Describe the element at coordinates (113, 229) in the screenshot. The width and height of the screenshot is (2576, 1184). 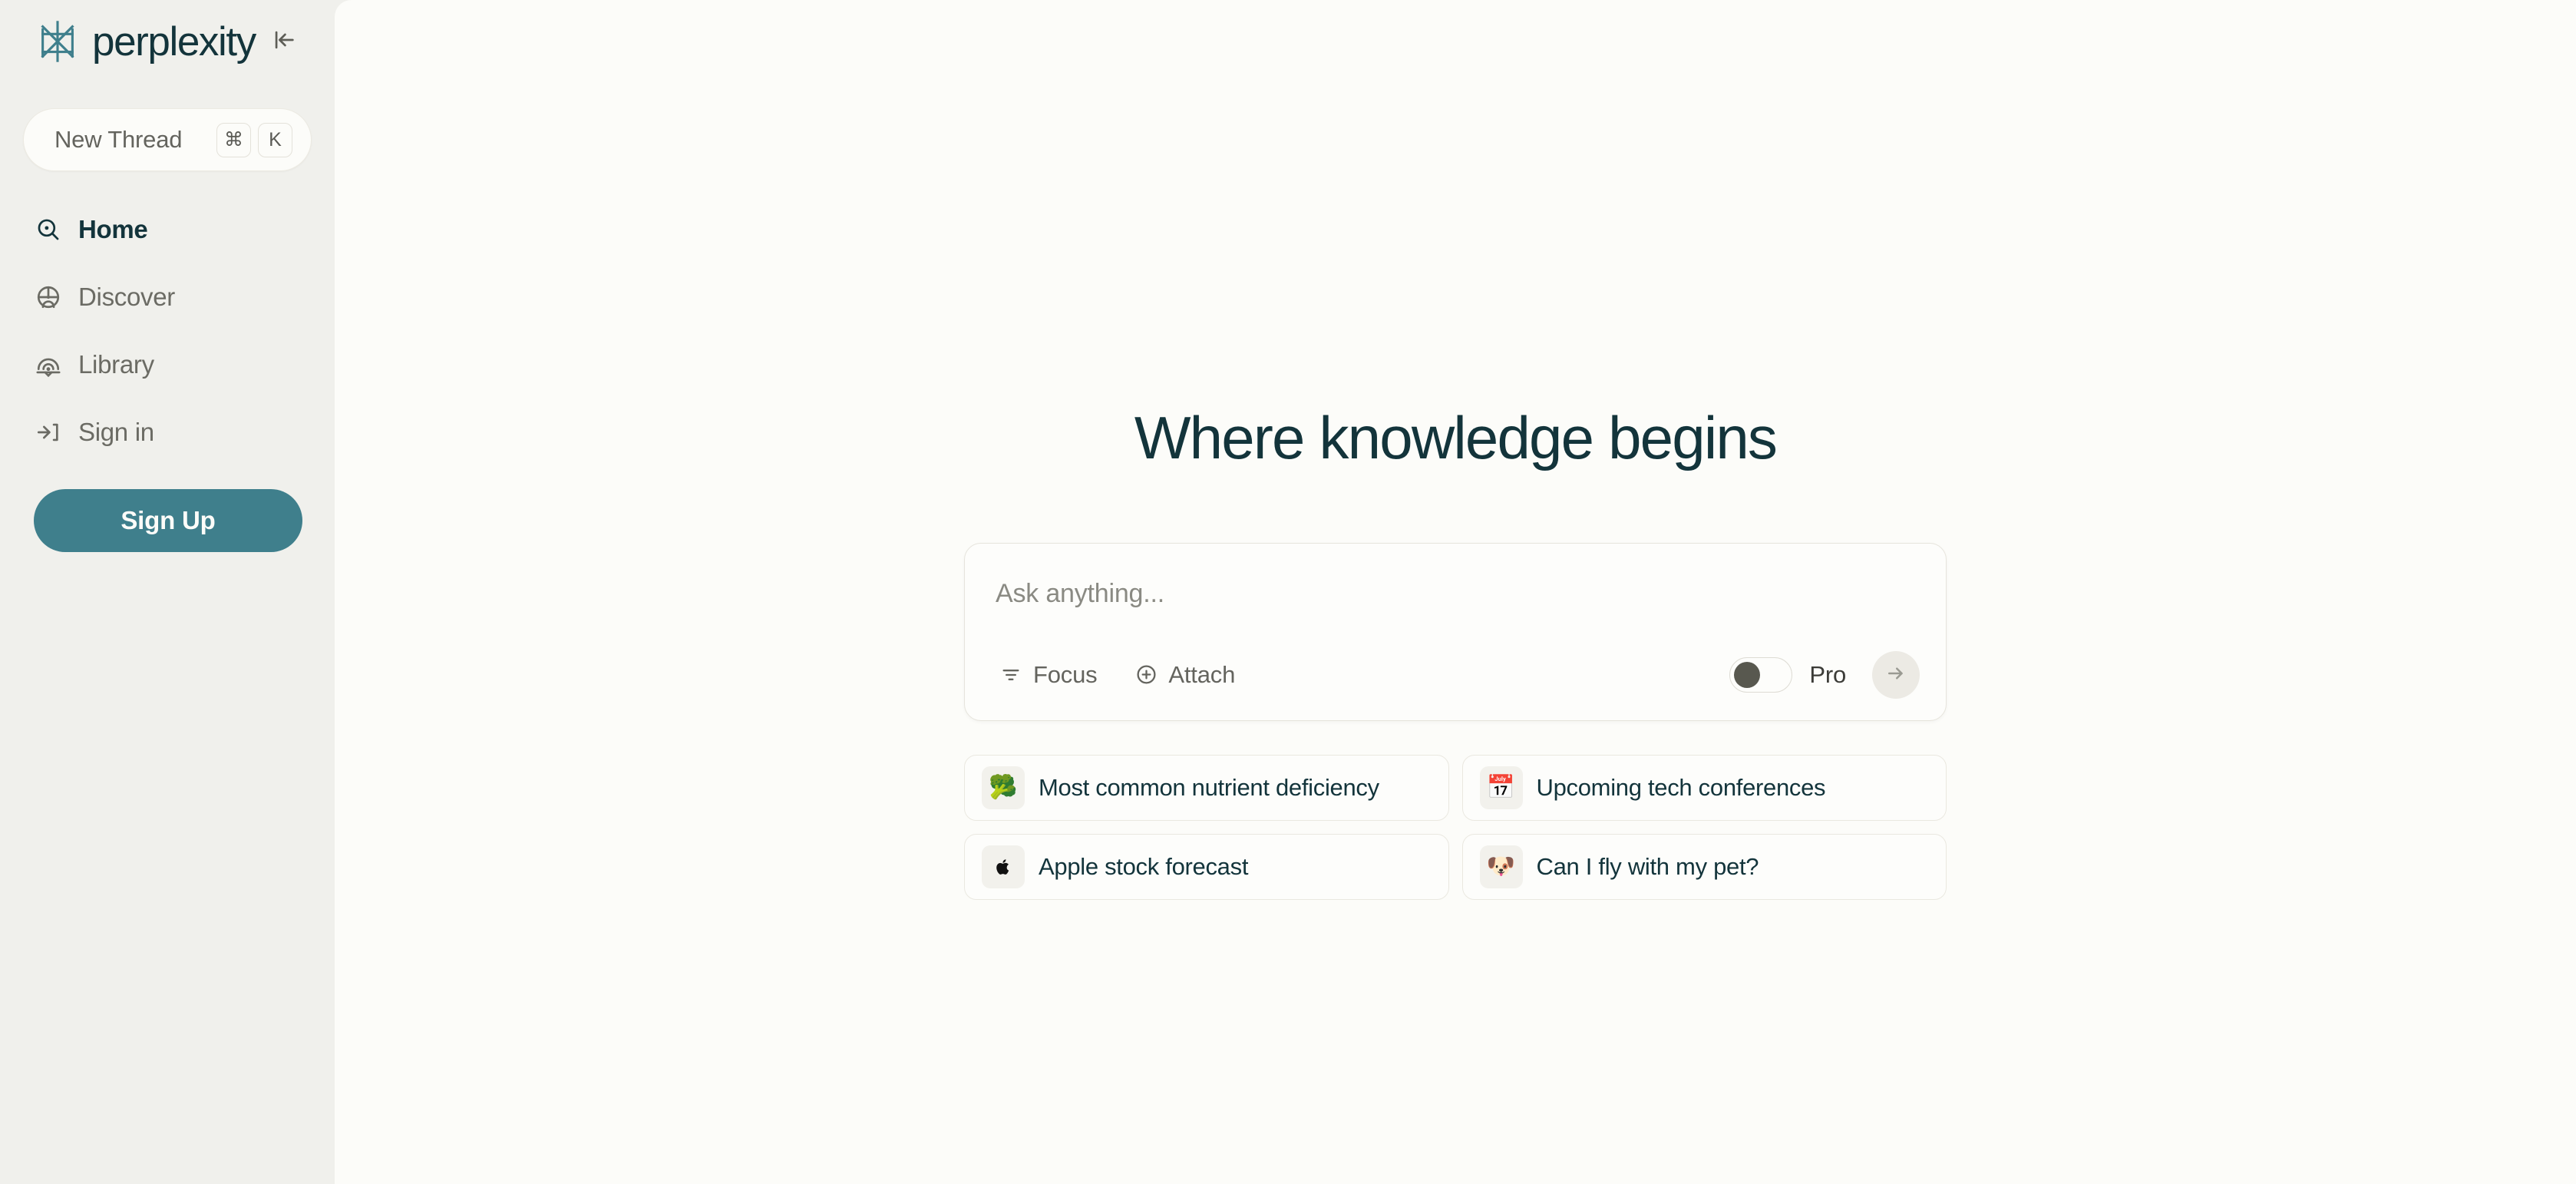
I see `sidebar-item-label: Home` at that location.